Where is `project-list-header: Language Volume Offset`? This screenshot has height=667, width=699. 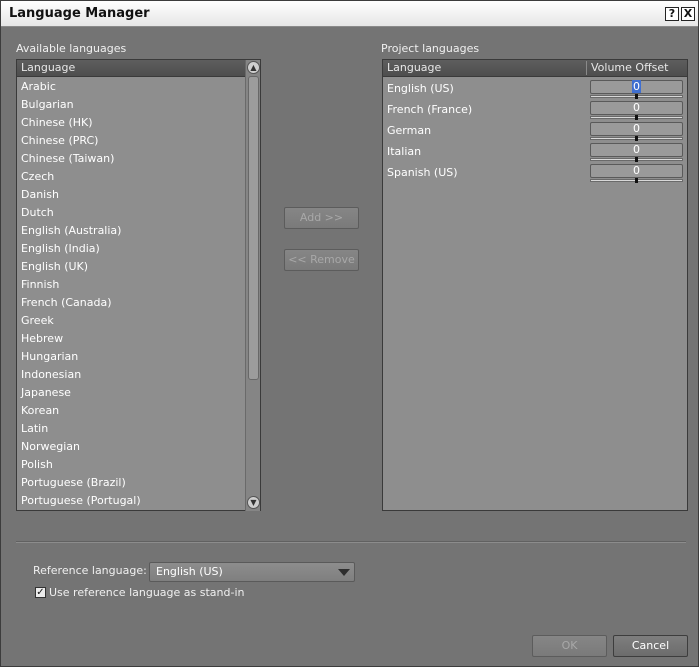 project-list-header: Language Volume Offset is located at coordinates (535, 68).